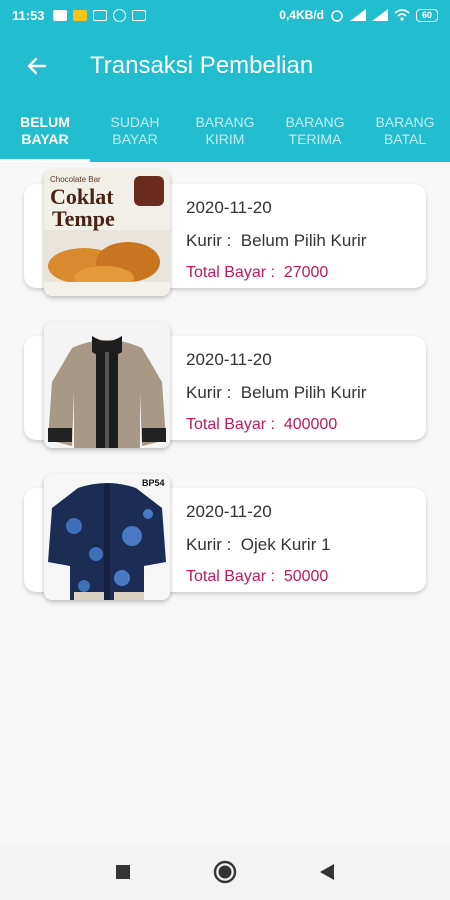 This screenshot has height=900, width=450. Describe the element at coordinates (107, 233) in the screenshot. I see `coklat-tempe-product-image: Chocolate Bar Coklat Tempe` at that location.